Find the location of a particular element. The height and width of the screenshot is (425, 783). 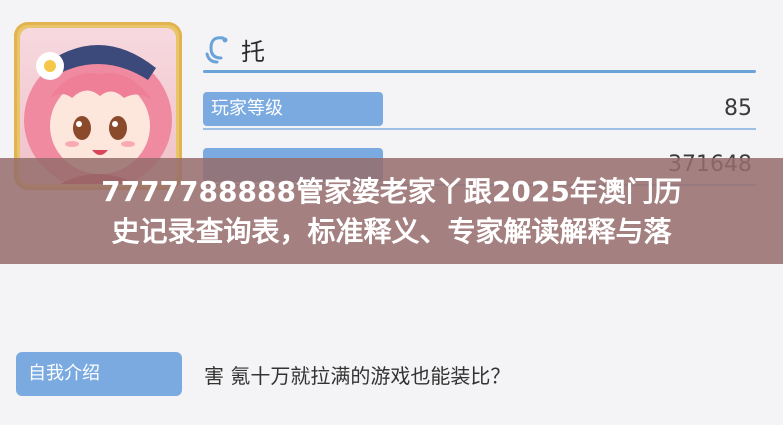

stat-label-level: 玩家等级 is located at coordinates (293, 109).